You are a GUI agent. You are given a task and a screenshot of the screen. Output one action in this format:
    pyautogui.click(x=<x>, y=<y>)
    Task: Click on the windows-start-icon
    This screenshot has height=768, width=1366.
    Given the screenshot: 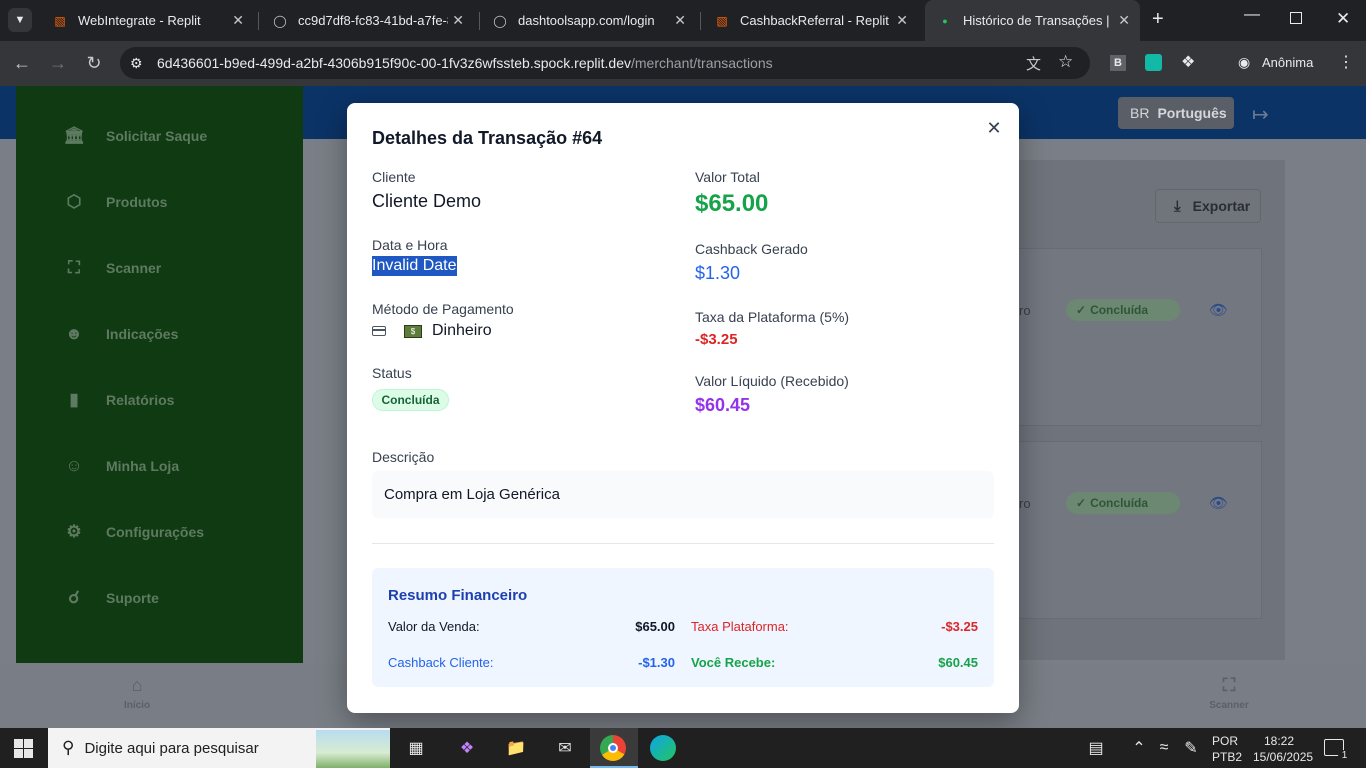 What is the action you would take?
    pyautogui.click(x=23, y=748)
    